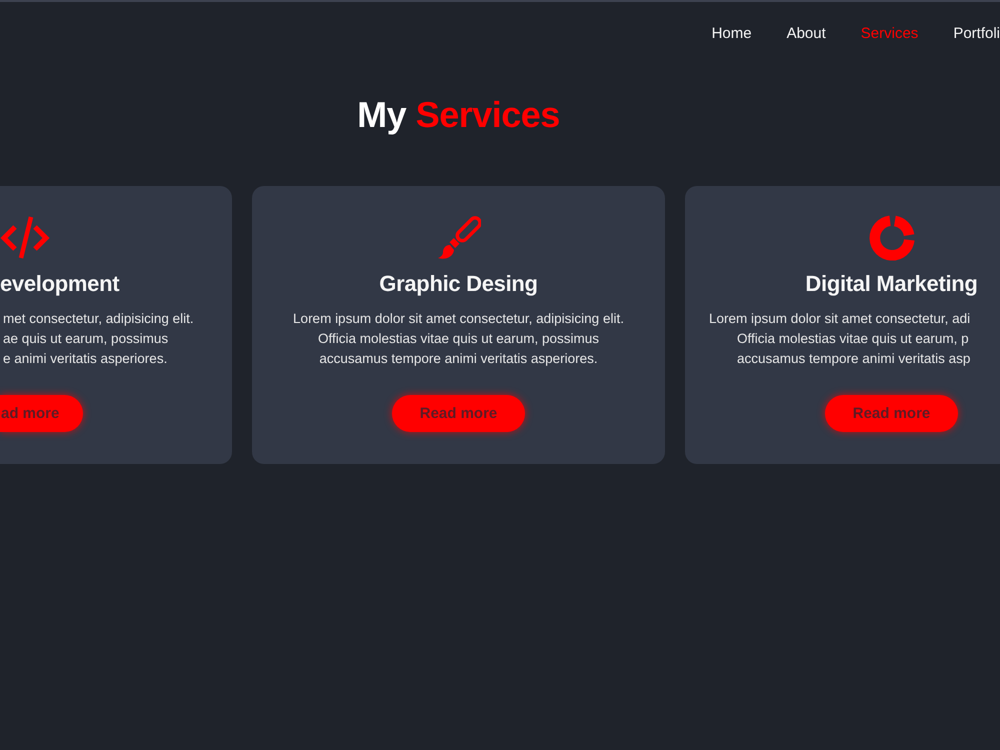  I want to click on nav-link: Services, so click(889, 35).